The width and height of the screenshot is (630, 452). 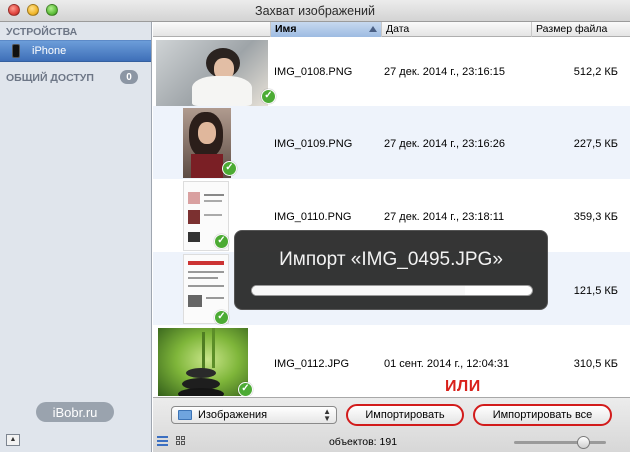 I want to click on file-size: 310,5 КБ, so click(x=595, y=364).